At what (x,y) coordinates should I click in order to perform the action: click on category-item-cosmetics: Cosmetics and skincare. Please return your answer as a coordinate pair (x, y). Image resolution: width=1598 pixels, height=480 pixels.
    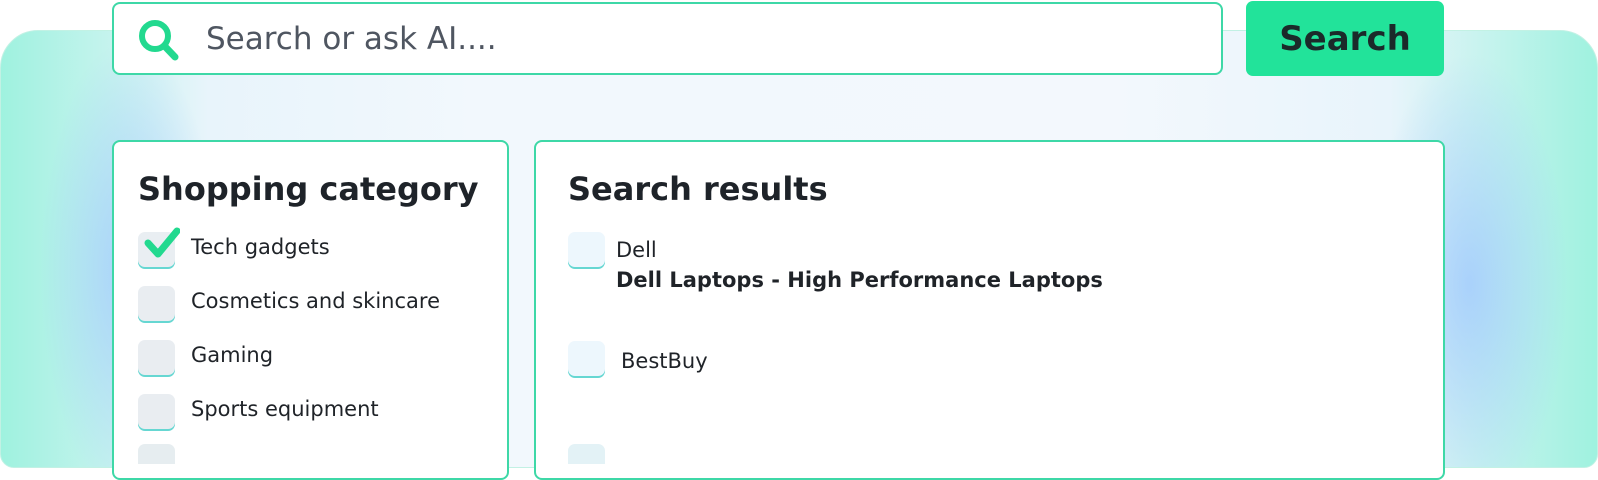
    Looking at the image, I should click on (318, 306).